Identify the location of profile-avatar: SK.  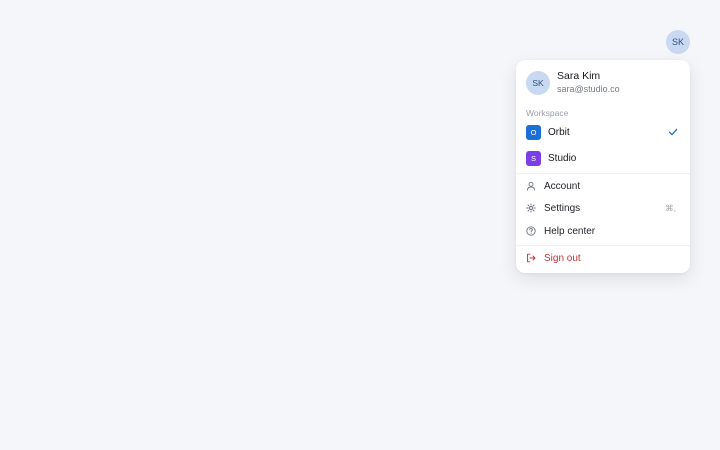
(538, 83).